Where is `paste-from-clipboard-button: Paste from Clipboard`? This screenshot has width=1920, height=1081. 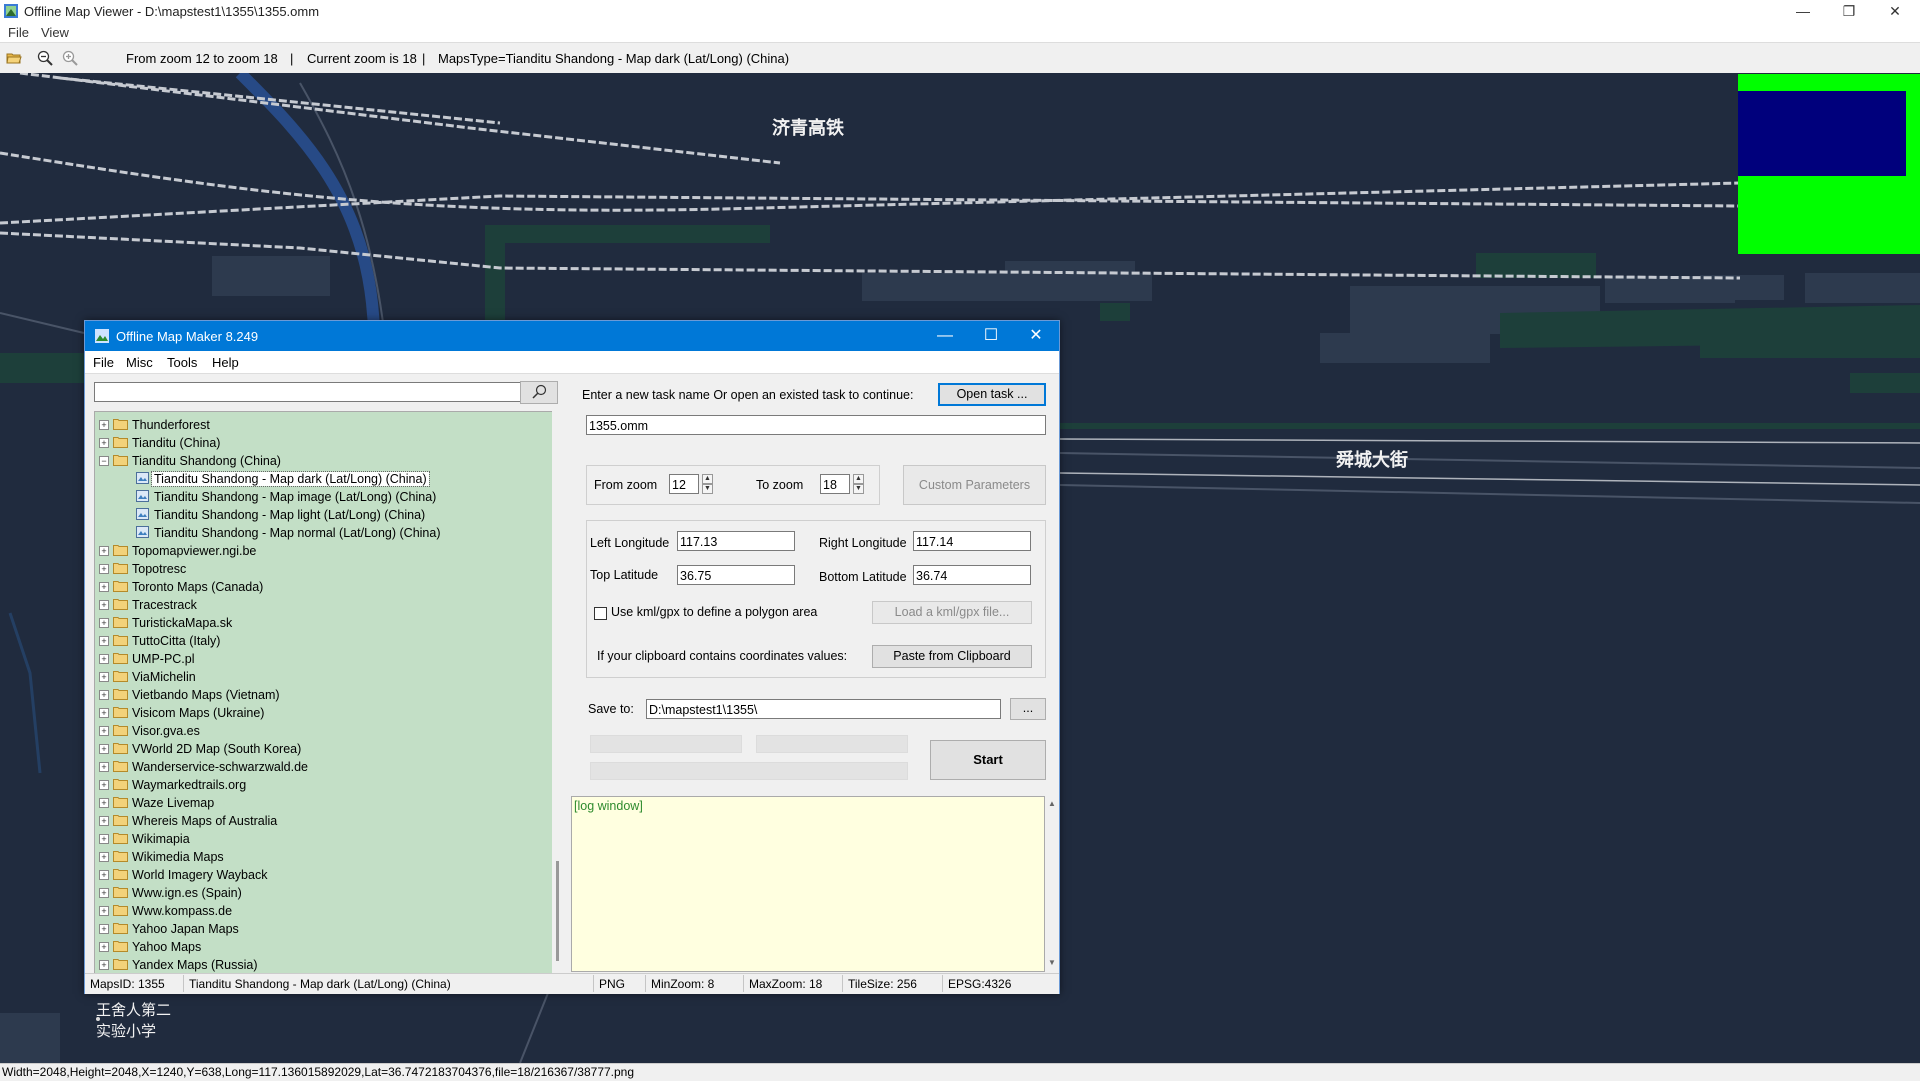
paste-from-clipboard-button: Paste from Clipboard is located at coordinates (952, 656).